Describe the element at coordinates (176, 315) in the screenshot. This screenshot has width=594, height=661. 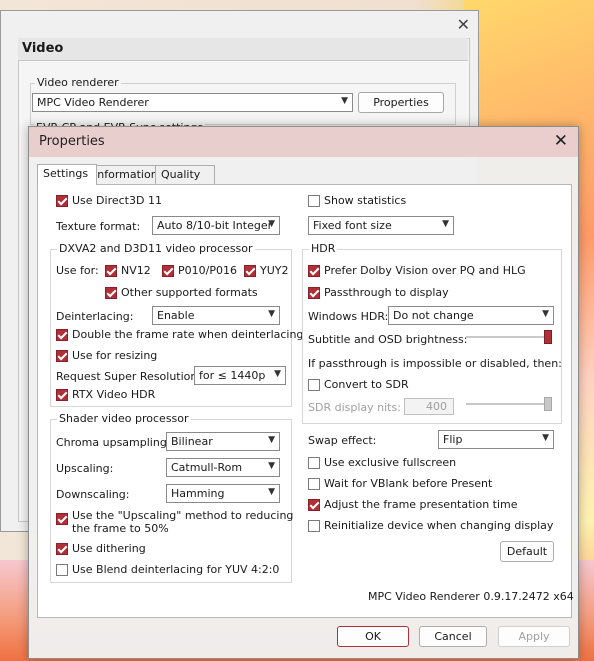
I see `deinterlacing-value: Enable` at that location.